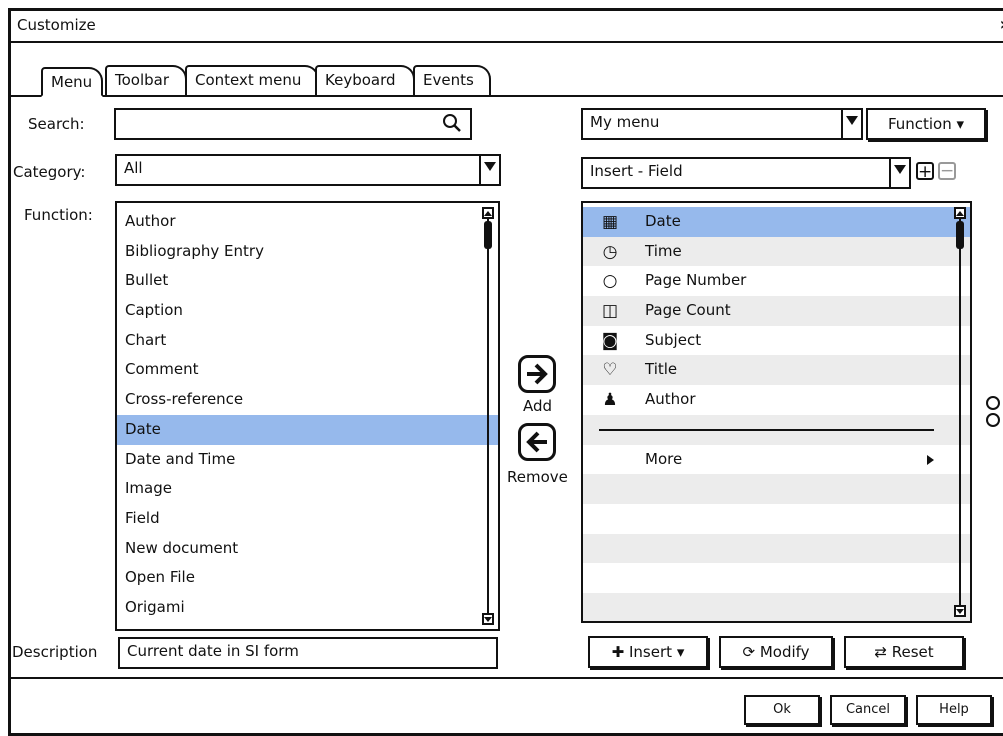 The height and width of the screenshot is (736, 1003). Describe the element at coordinates (307, 489) in the screenshot. I see `function-list-item: Image` at that location.